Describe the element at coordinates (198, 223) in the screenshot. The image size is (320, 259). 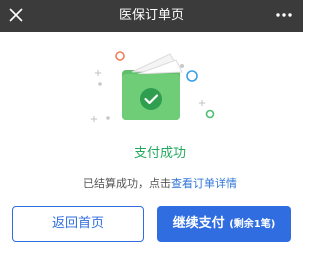
I see `continue-pay-label: 继续支付` at that location.